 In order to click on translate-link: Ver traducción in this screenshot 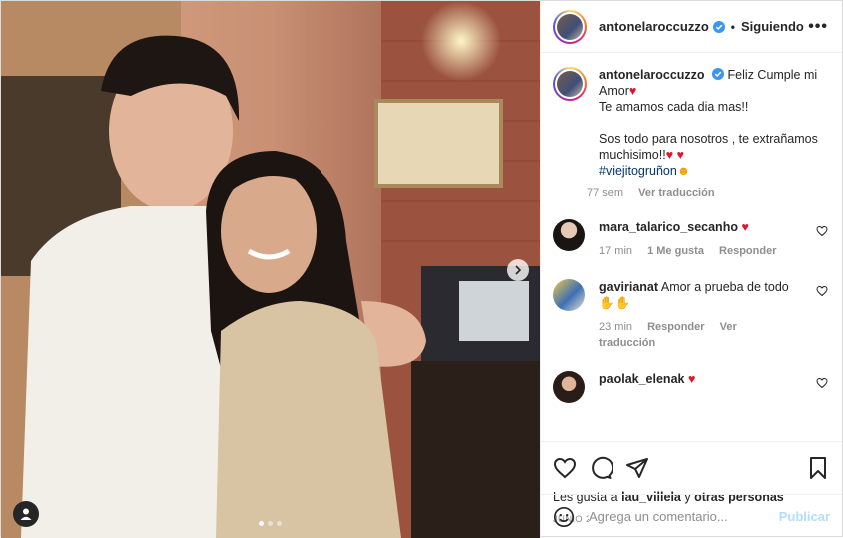, I will do `click(676, 193)`.